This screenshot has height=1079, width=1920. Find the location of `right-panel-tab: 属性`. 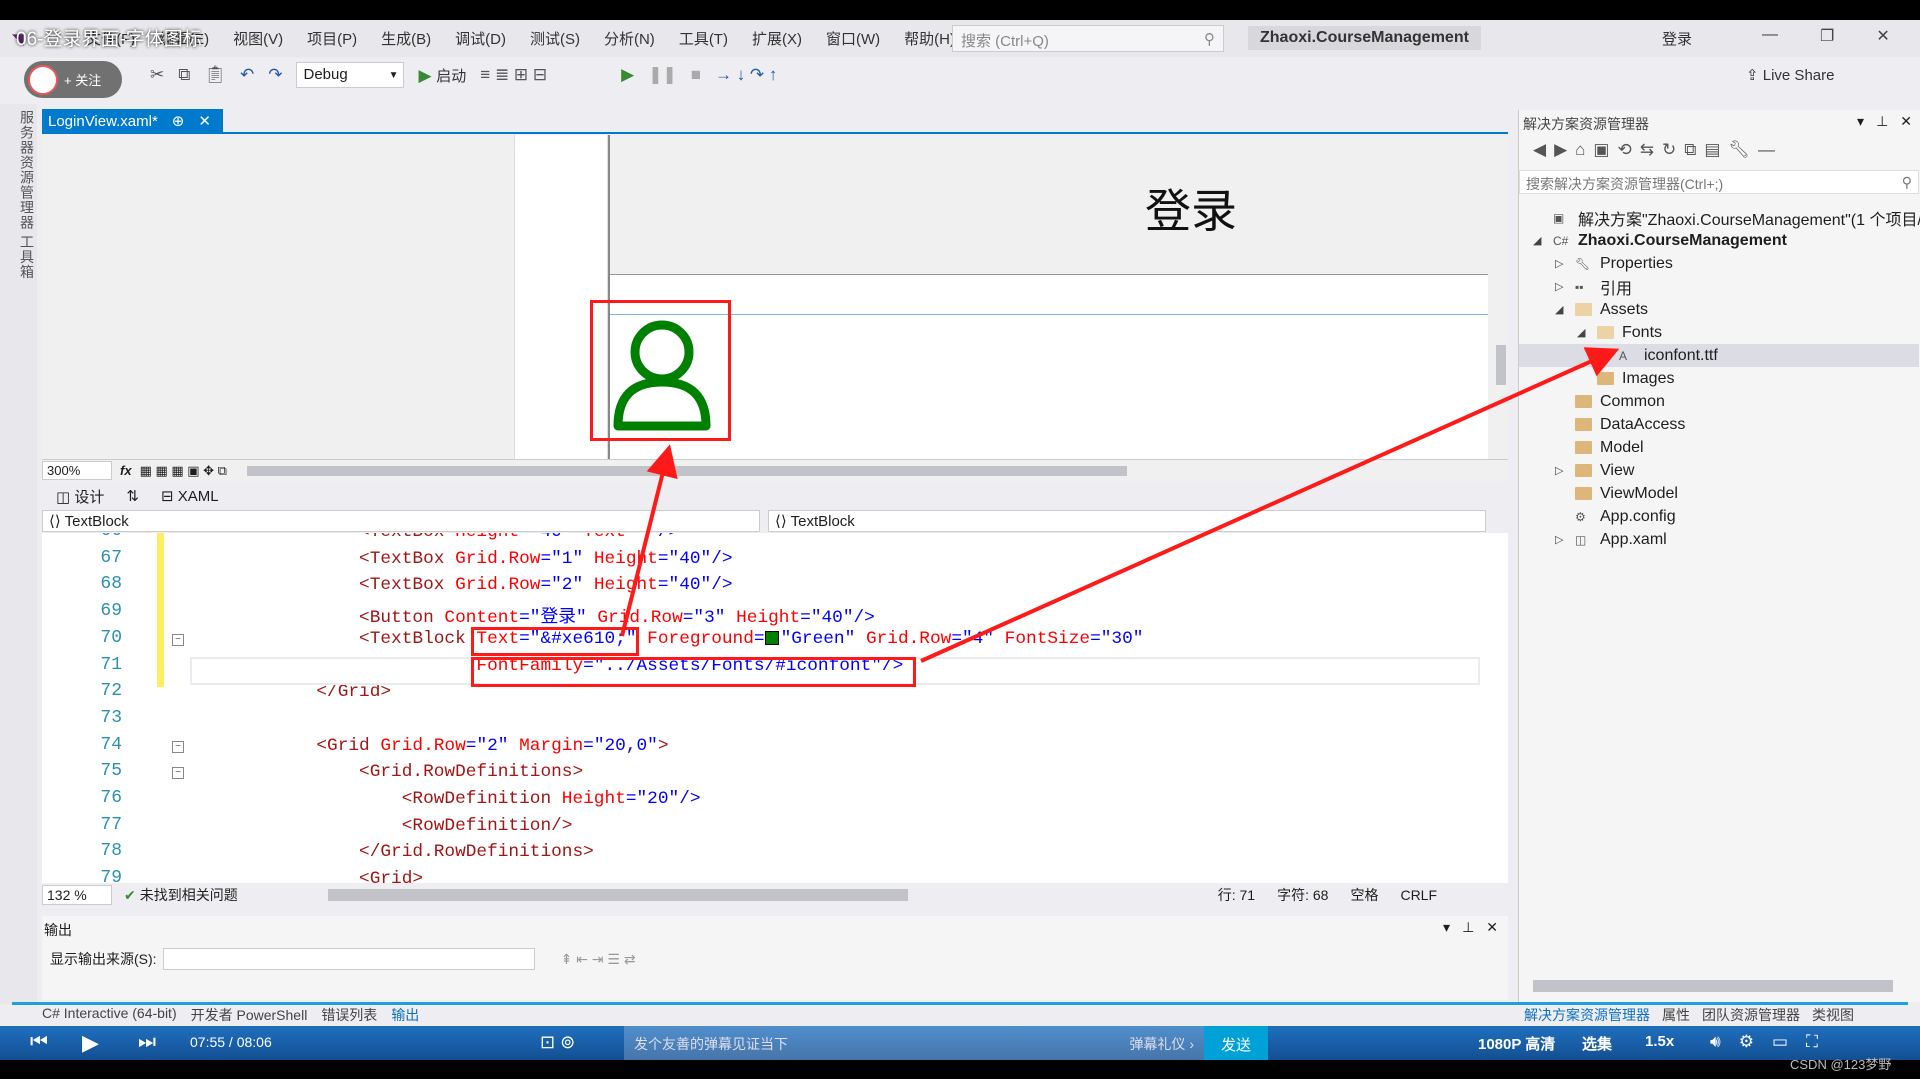

right-panel-tab: 属性 is located at coordinates (1676, 1015).